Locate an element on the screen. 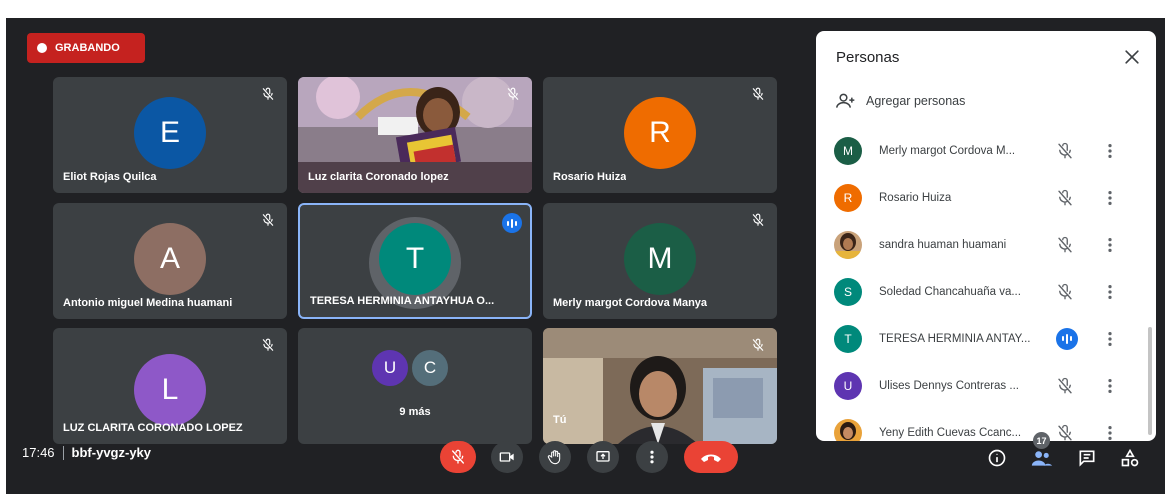 The height and width of the screenshot is (494, 1165). more-vert-icon is located at coordinates (652, 457).